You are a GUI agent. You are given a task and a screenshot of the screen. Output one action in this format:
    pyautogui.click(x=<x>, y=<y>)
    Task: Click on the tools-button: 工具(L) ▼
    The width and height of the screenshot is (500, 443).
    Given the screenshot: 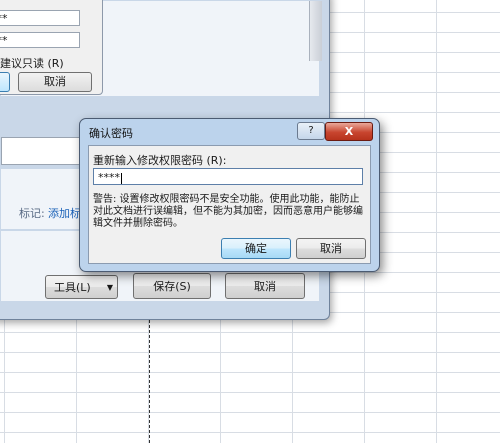 What is the action you would take?
    pyautogui.click(x=81, y=287)
    